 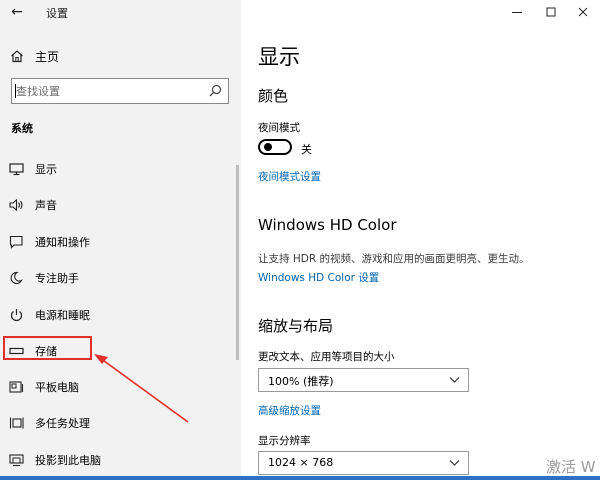 What do you see at coordinates (16, 169) in the screenshot?
I see `monitor-icon` at bounding box center [16, 169].